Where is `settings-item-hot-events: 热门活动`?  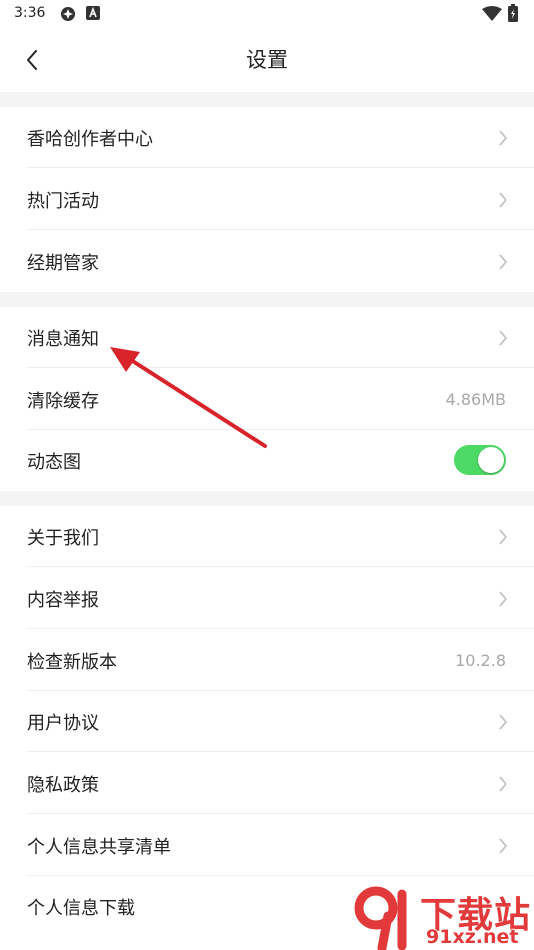 settings-item-hot-events: 热门活动 is located at coordinates (267, 199).